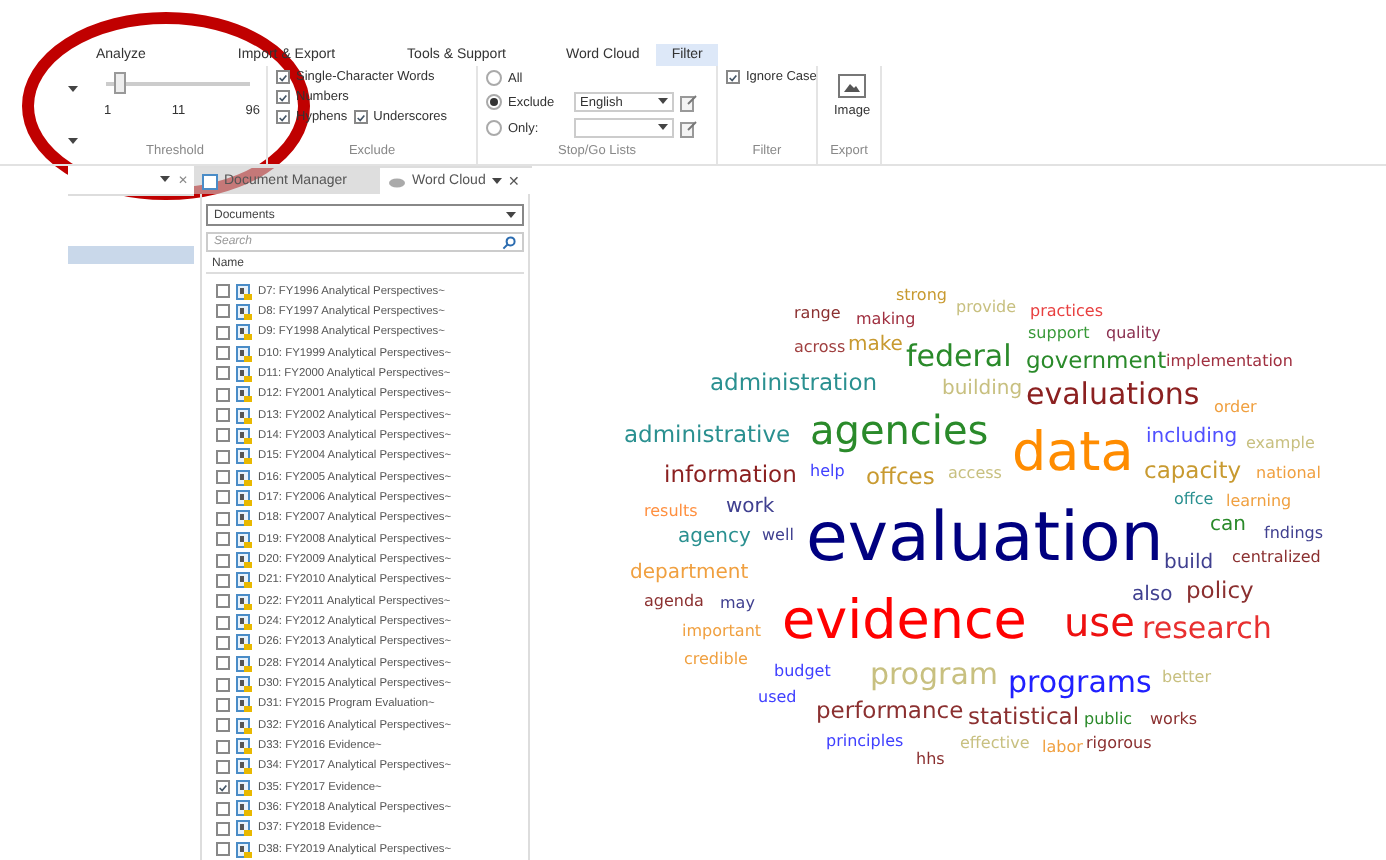 The image size is (1386, 860). Describe the element at coordinates (1192, 437) in the screenshot. I see `cloud-word: including` at that location.